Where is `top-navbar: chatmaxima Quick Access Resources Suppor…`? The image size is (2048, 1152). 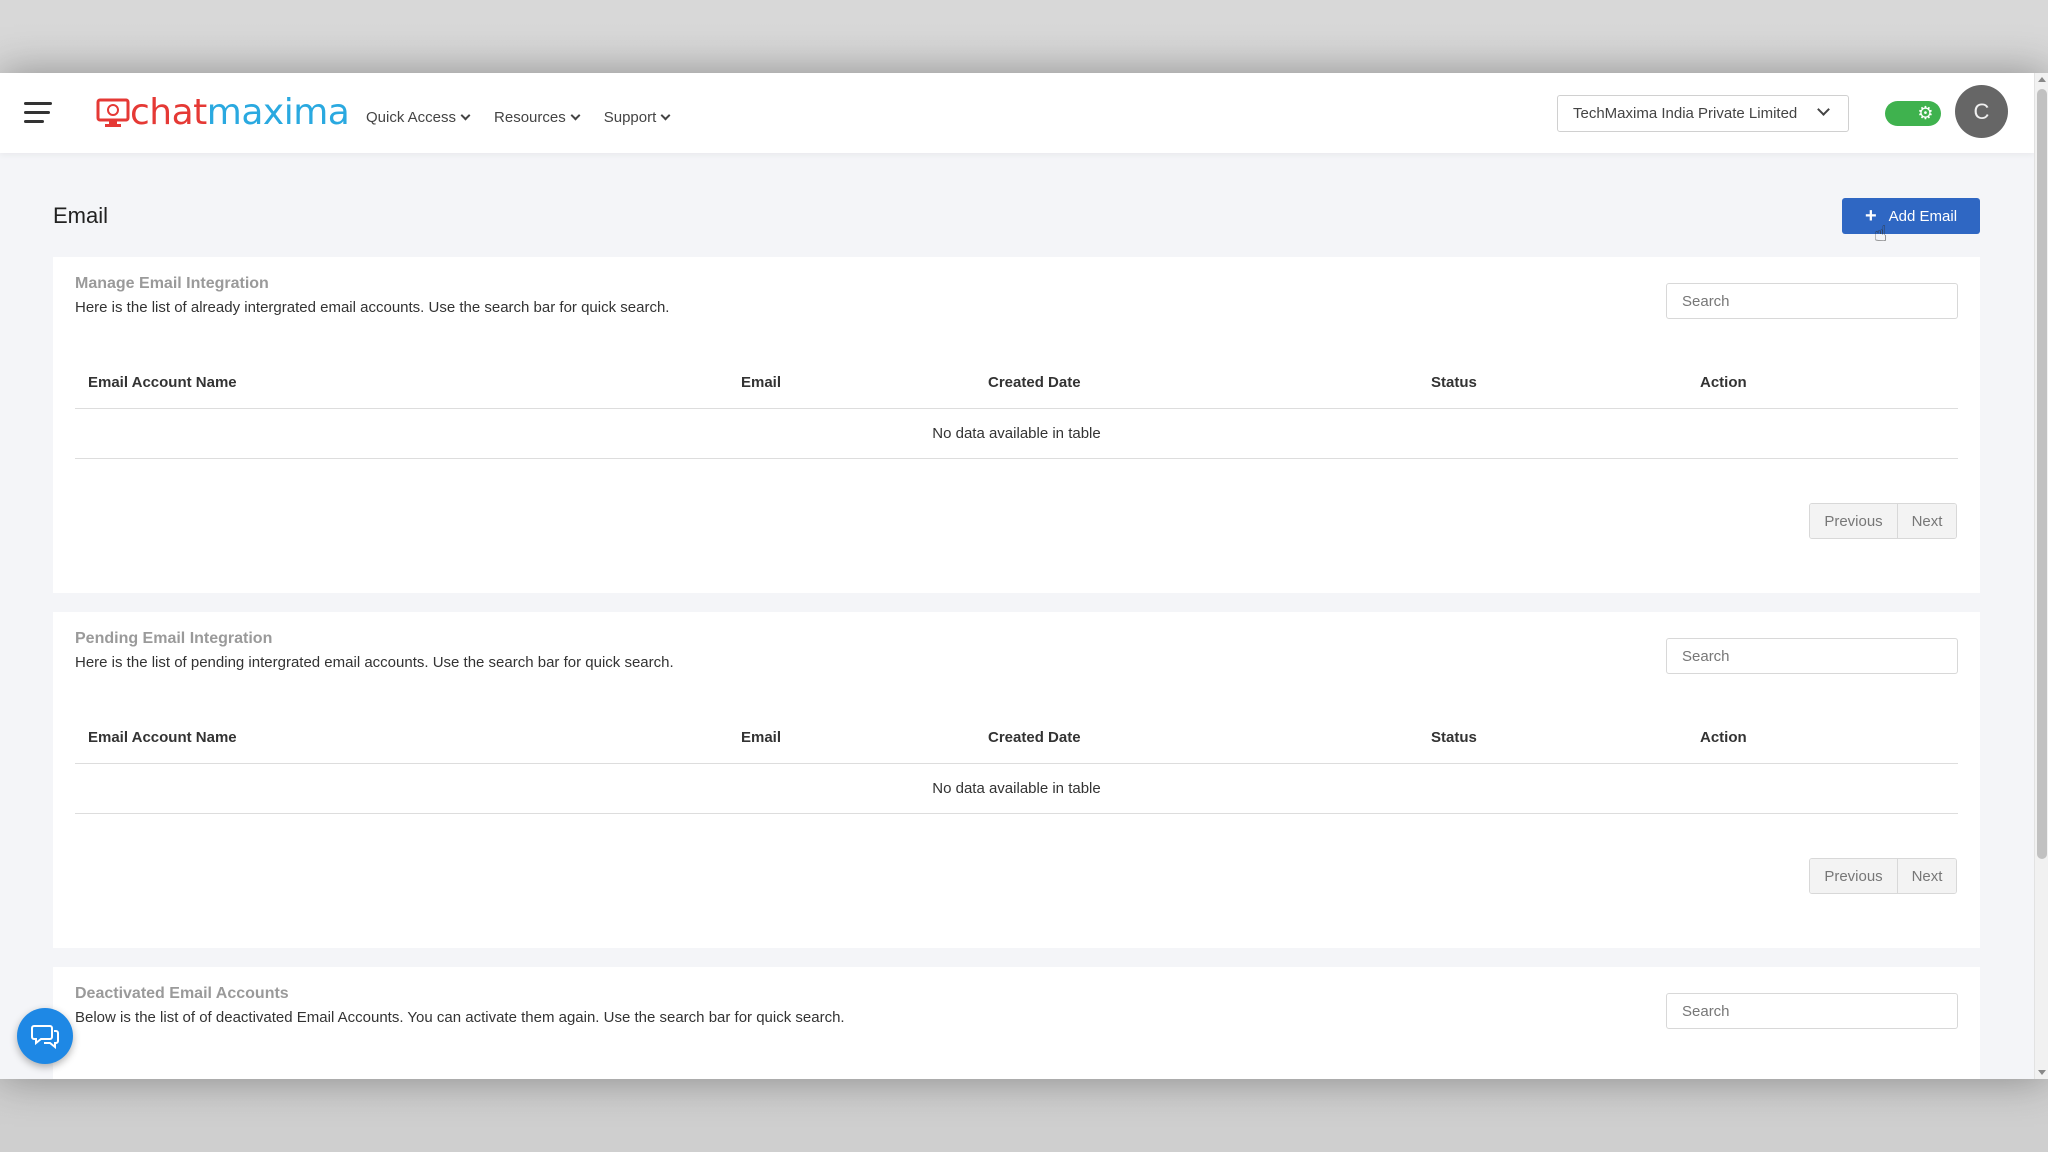
top-navbar: chatmaxima Quick Access Resources Suppor… is located at coordinates (1017, 113).